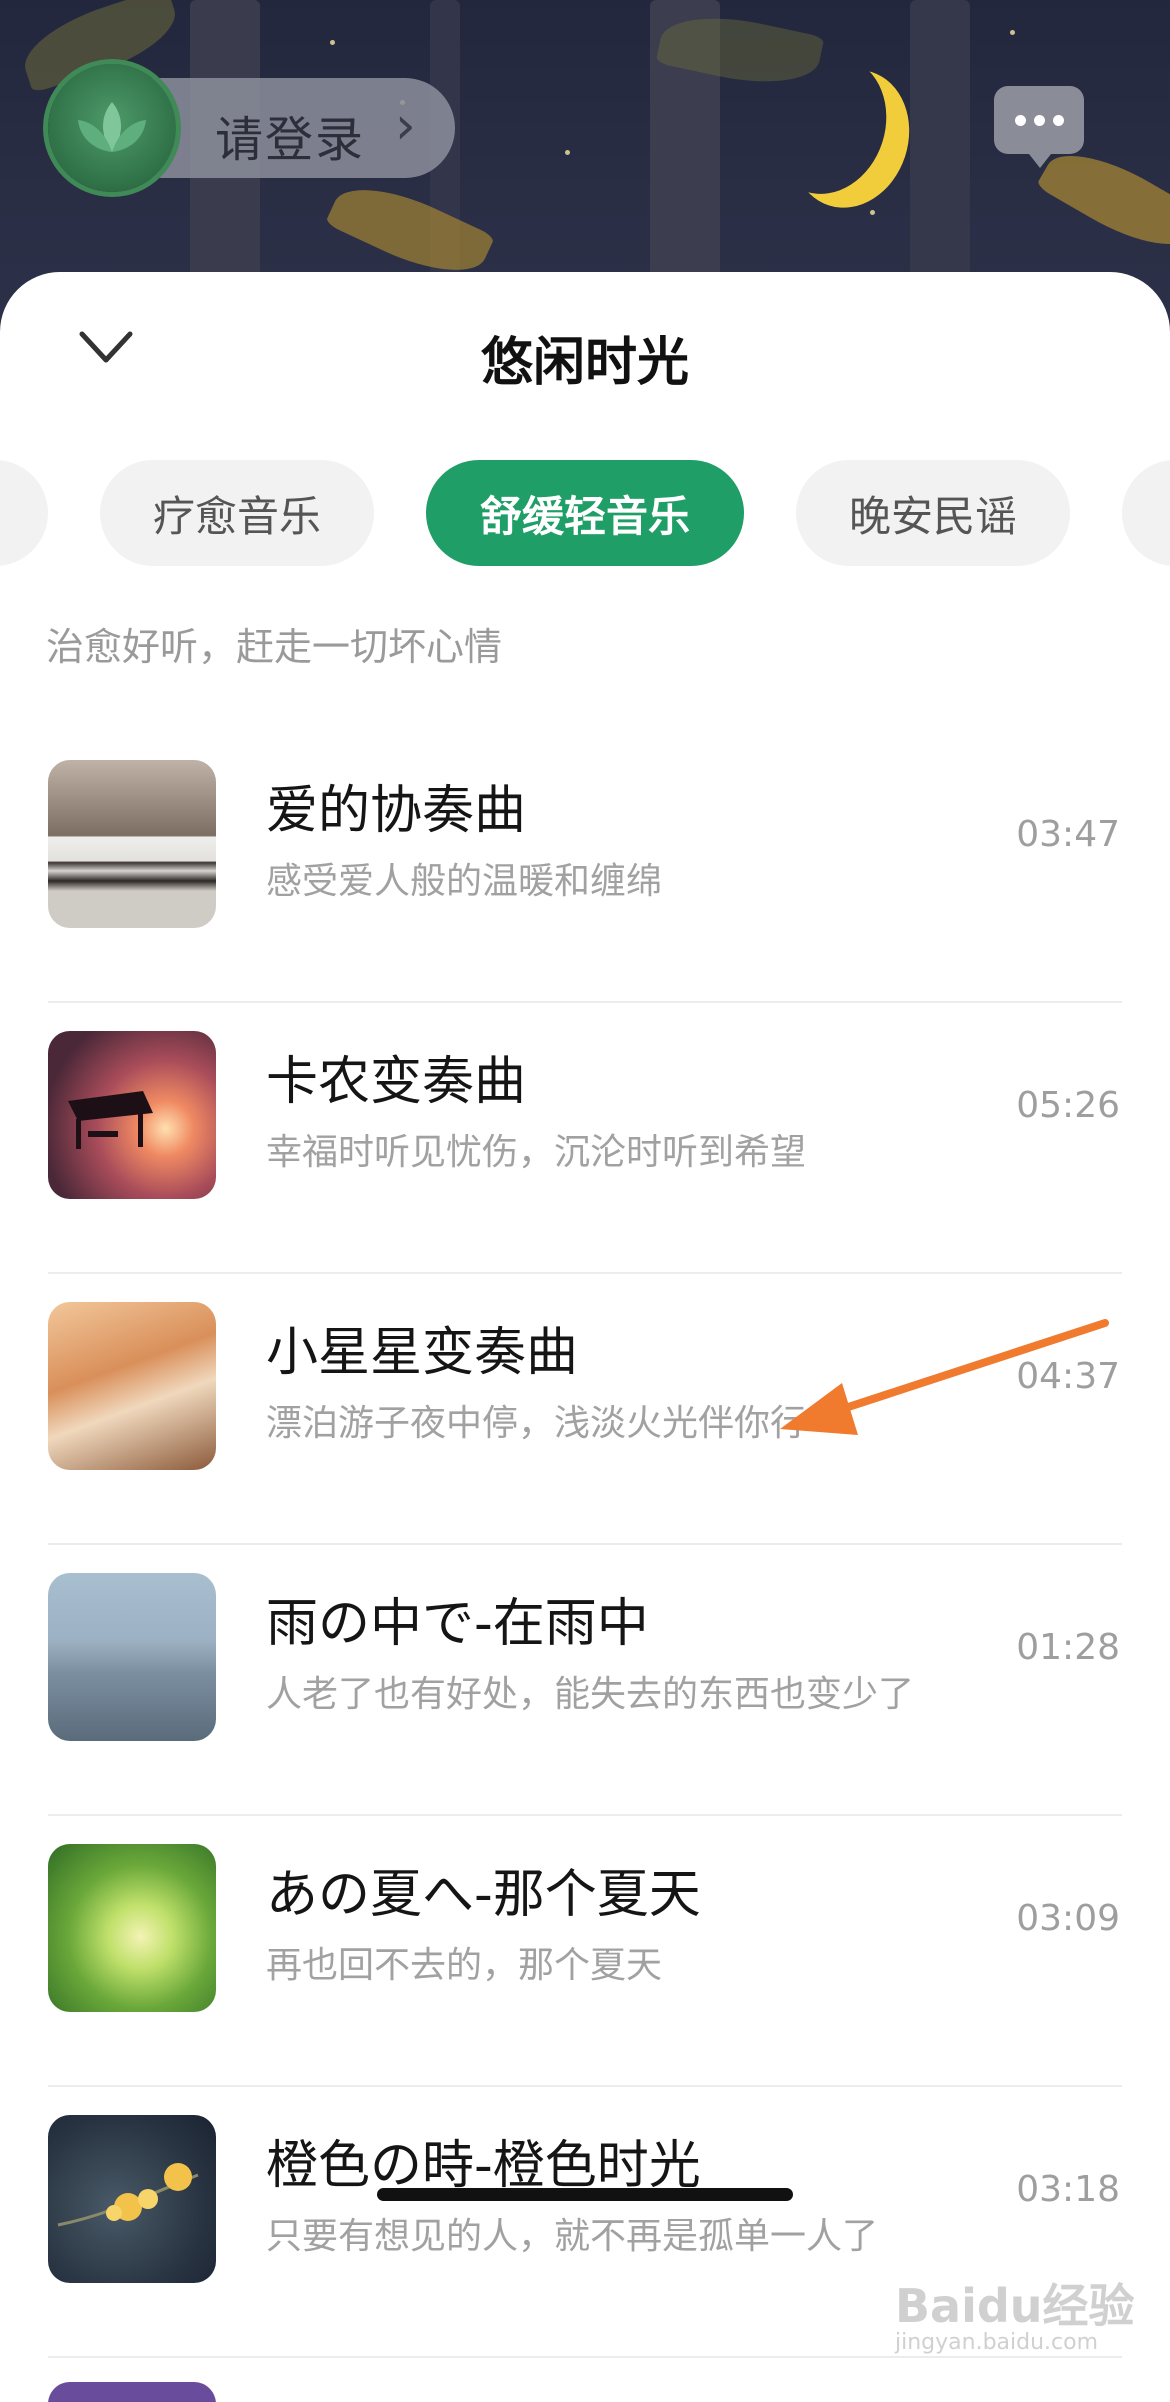 This screenshot has width=1170, height=2402. What do you see at coordinates (483, 1895) in the screenshot?
I see `track-title: あの夏へ-那个夏天` at bounding box center [483, 1895].